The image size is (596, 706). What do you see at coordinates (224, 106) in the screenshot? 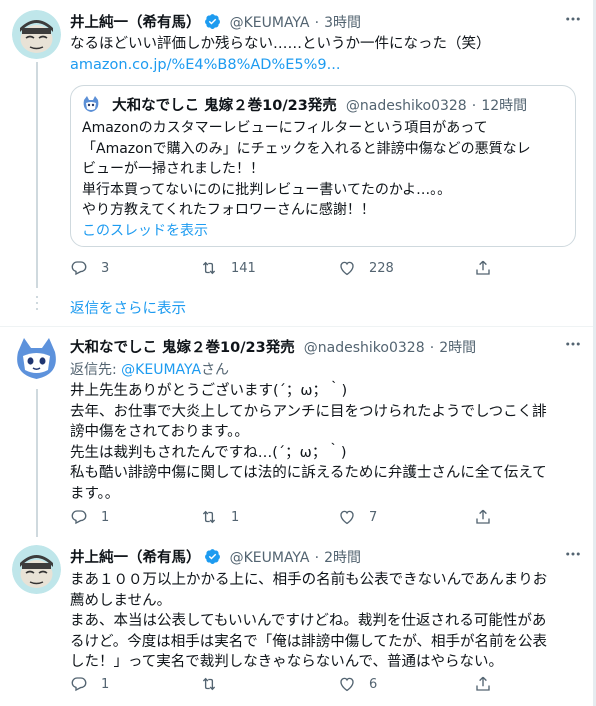
I see `quoted-author-name: 大和なでしこ 鬼嫁２巻10/23発売` at bounding box center [224, 106].